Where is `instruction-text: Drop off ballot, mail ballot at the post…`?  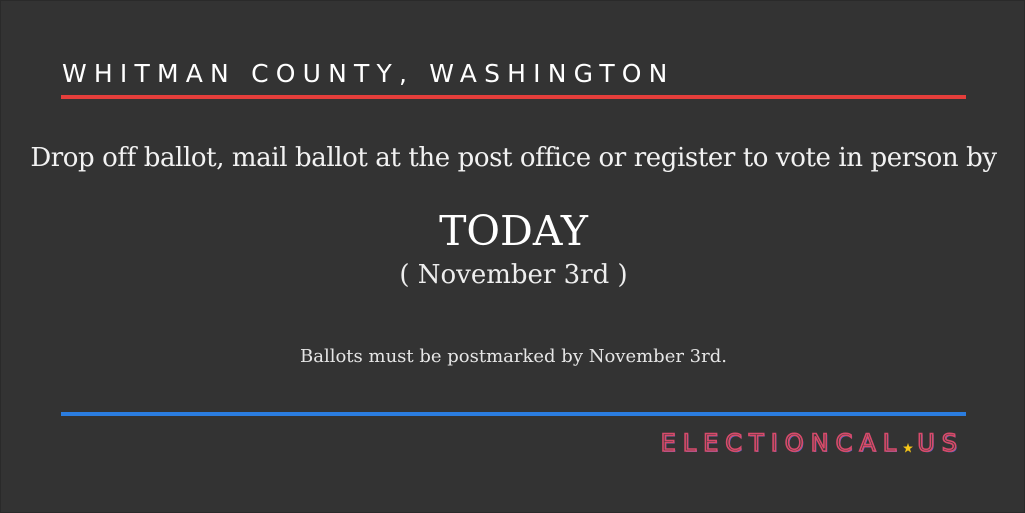
instruction-text: Drop off ballot, mail ballot at the post… is located at coordinates (513, 158).